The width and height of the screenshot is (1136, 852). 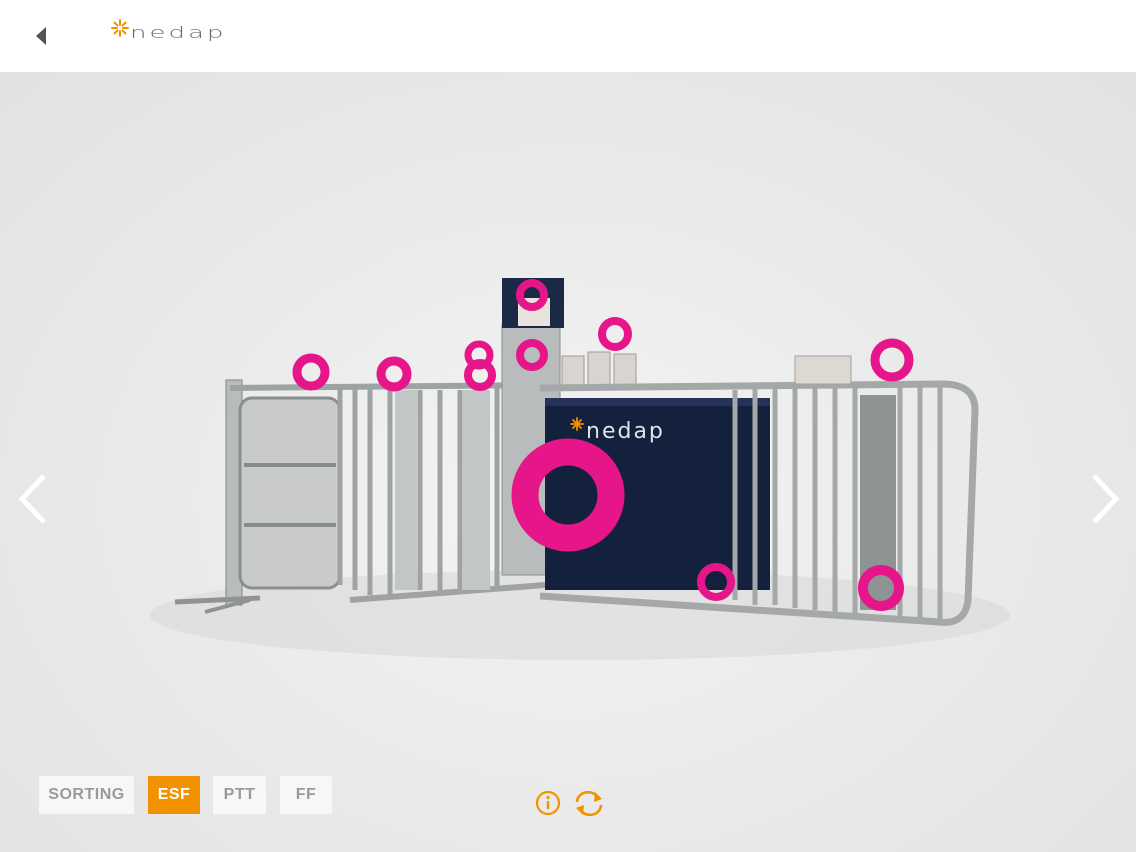 I want to click on fence-plate-b, so click(x=476, y=490).